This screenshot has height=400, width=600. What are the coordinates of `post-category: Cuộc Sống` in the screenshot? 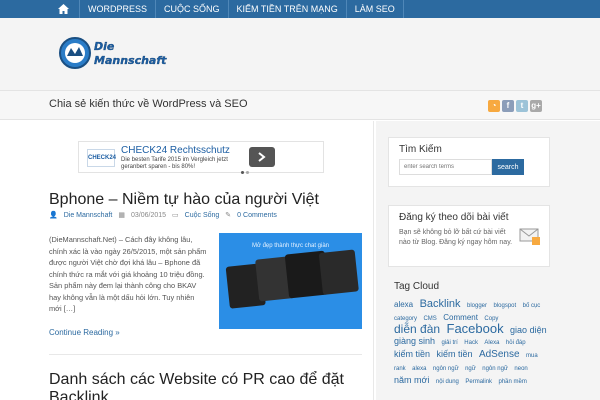 It's located at (202, 215).